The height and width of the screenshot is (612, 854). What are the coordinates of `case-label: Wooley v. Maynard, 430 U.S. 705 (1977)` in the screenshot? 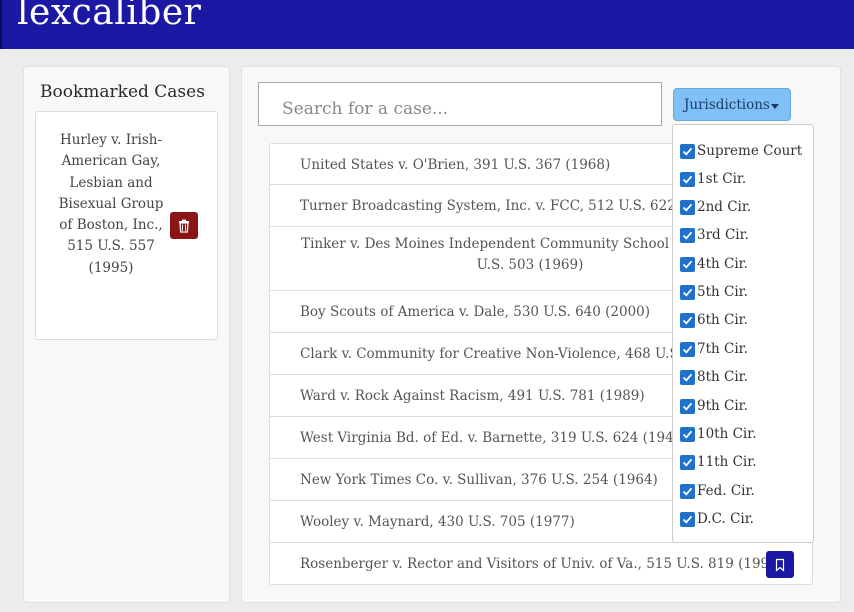 It's located at (437, 522).